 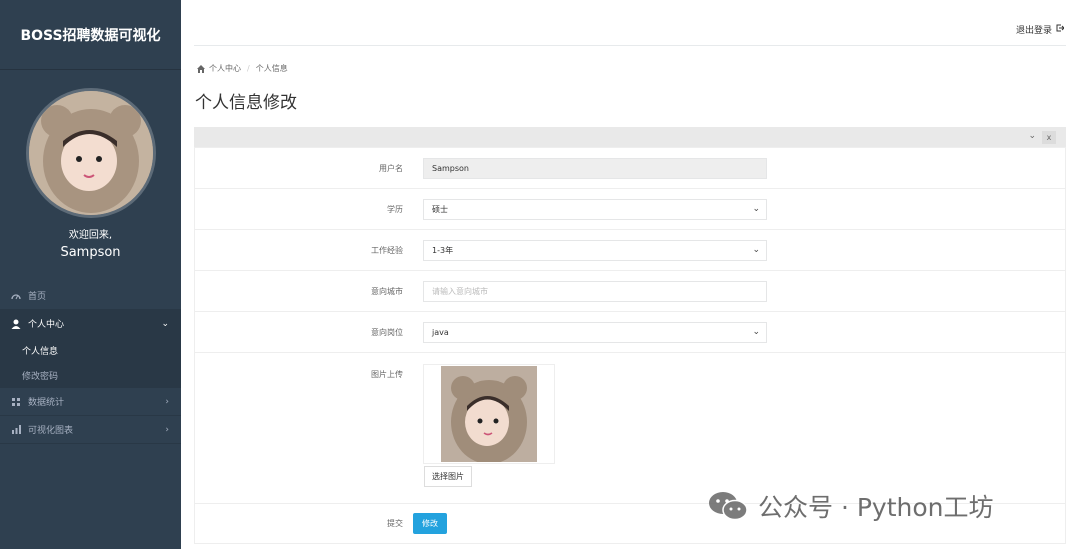 What do you see at coordinates (448, 476) in the screenshot?
I see `choose-image-button: 选择图片` at bounding box center [448, 476].